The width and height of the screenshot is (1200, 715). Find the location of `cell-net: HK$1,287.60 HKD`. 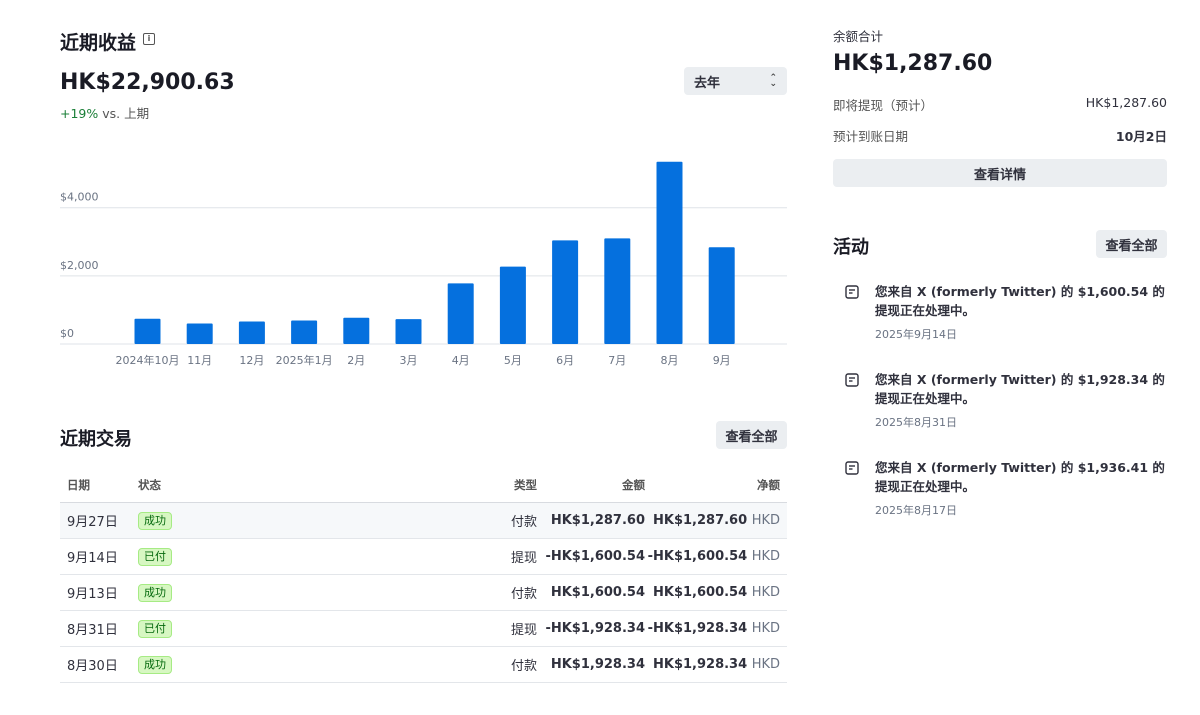

cell-net: HK$1,287.60 HKD is located at coordinates (716, 520).